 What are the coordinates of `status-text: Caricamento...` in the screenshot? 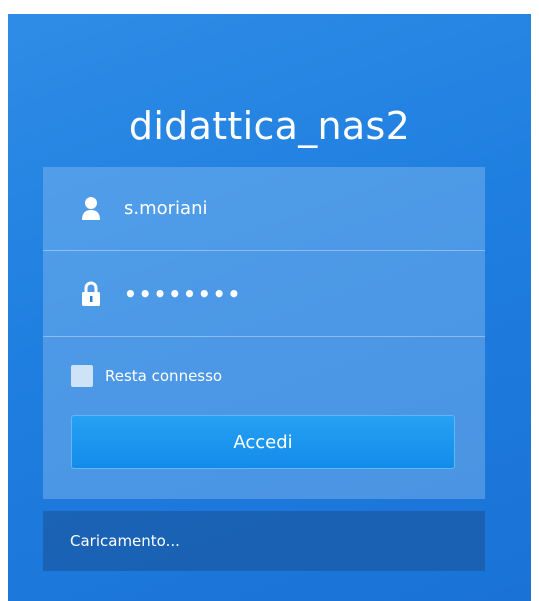 It's located at (125, 541).